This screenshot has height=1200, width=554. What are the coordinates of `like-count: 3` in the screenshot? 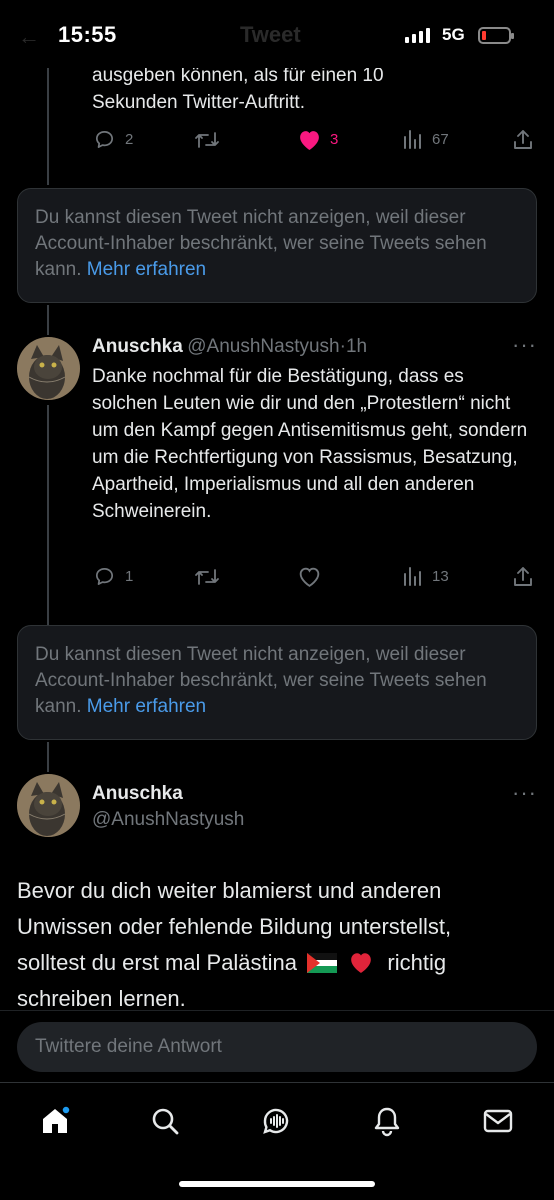 It's located at (334, 139).